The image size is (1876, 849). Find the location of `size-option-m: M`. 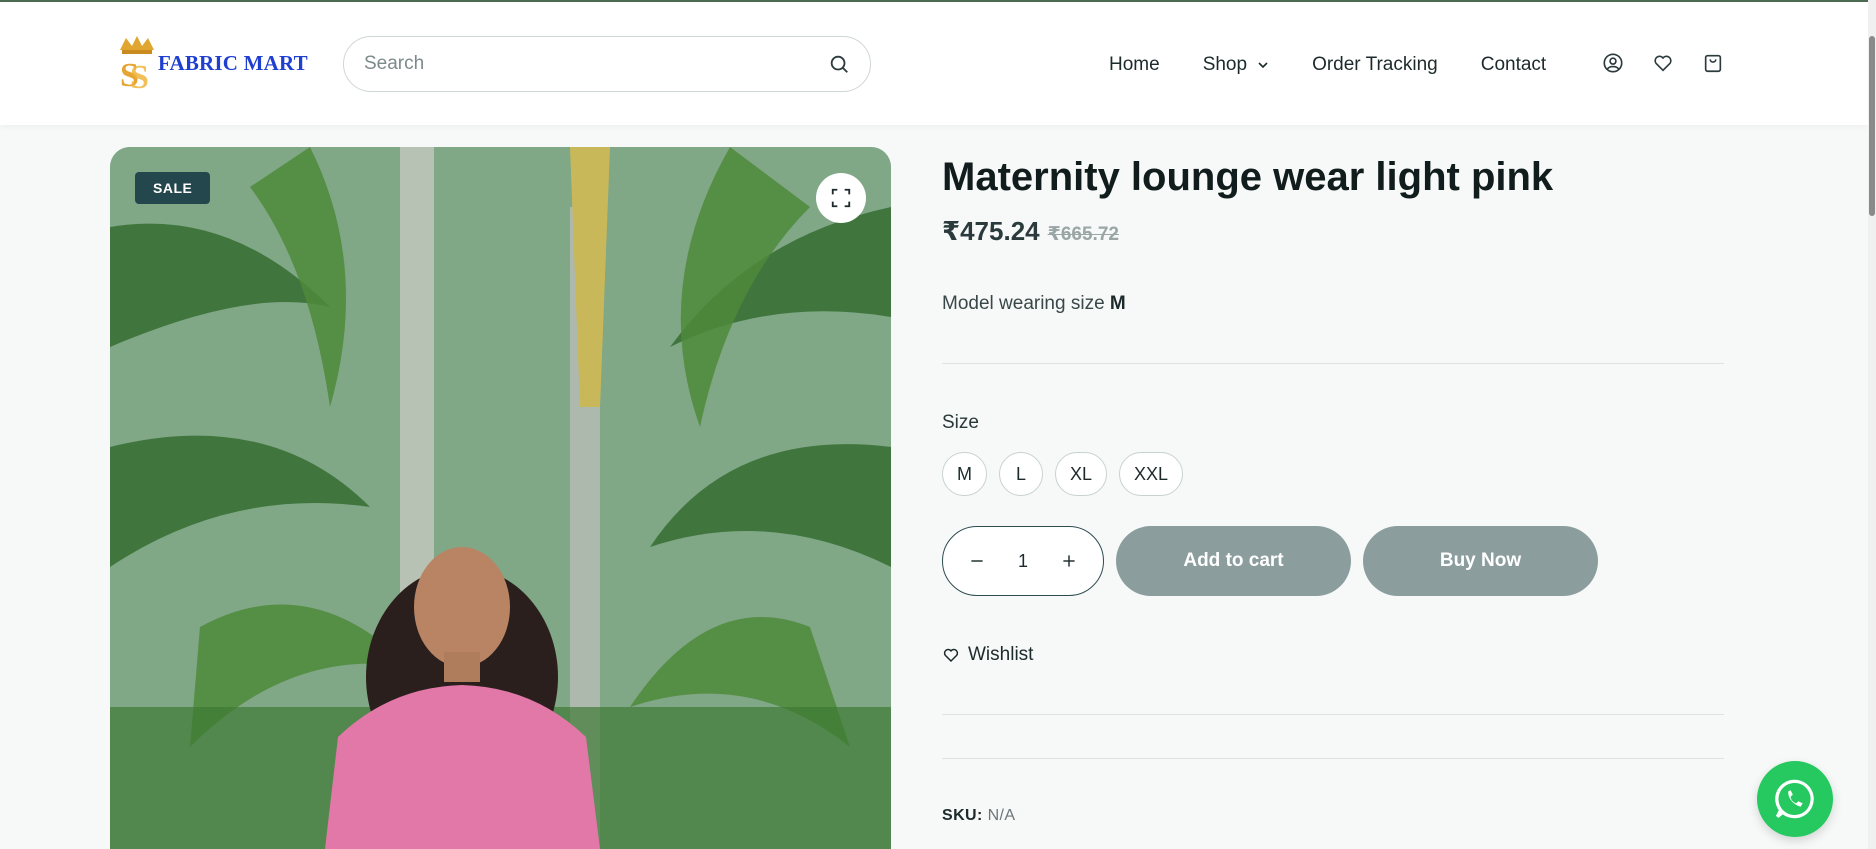

size-option-m: M is located at coordinates (964, 474).